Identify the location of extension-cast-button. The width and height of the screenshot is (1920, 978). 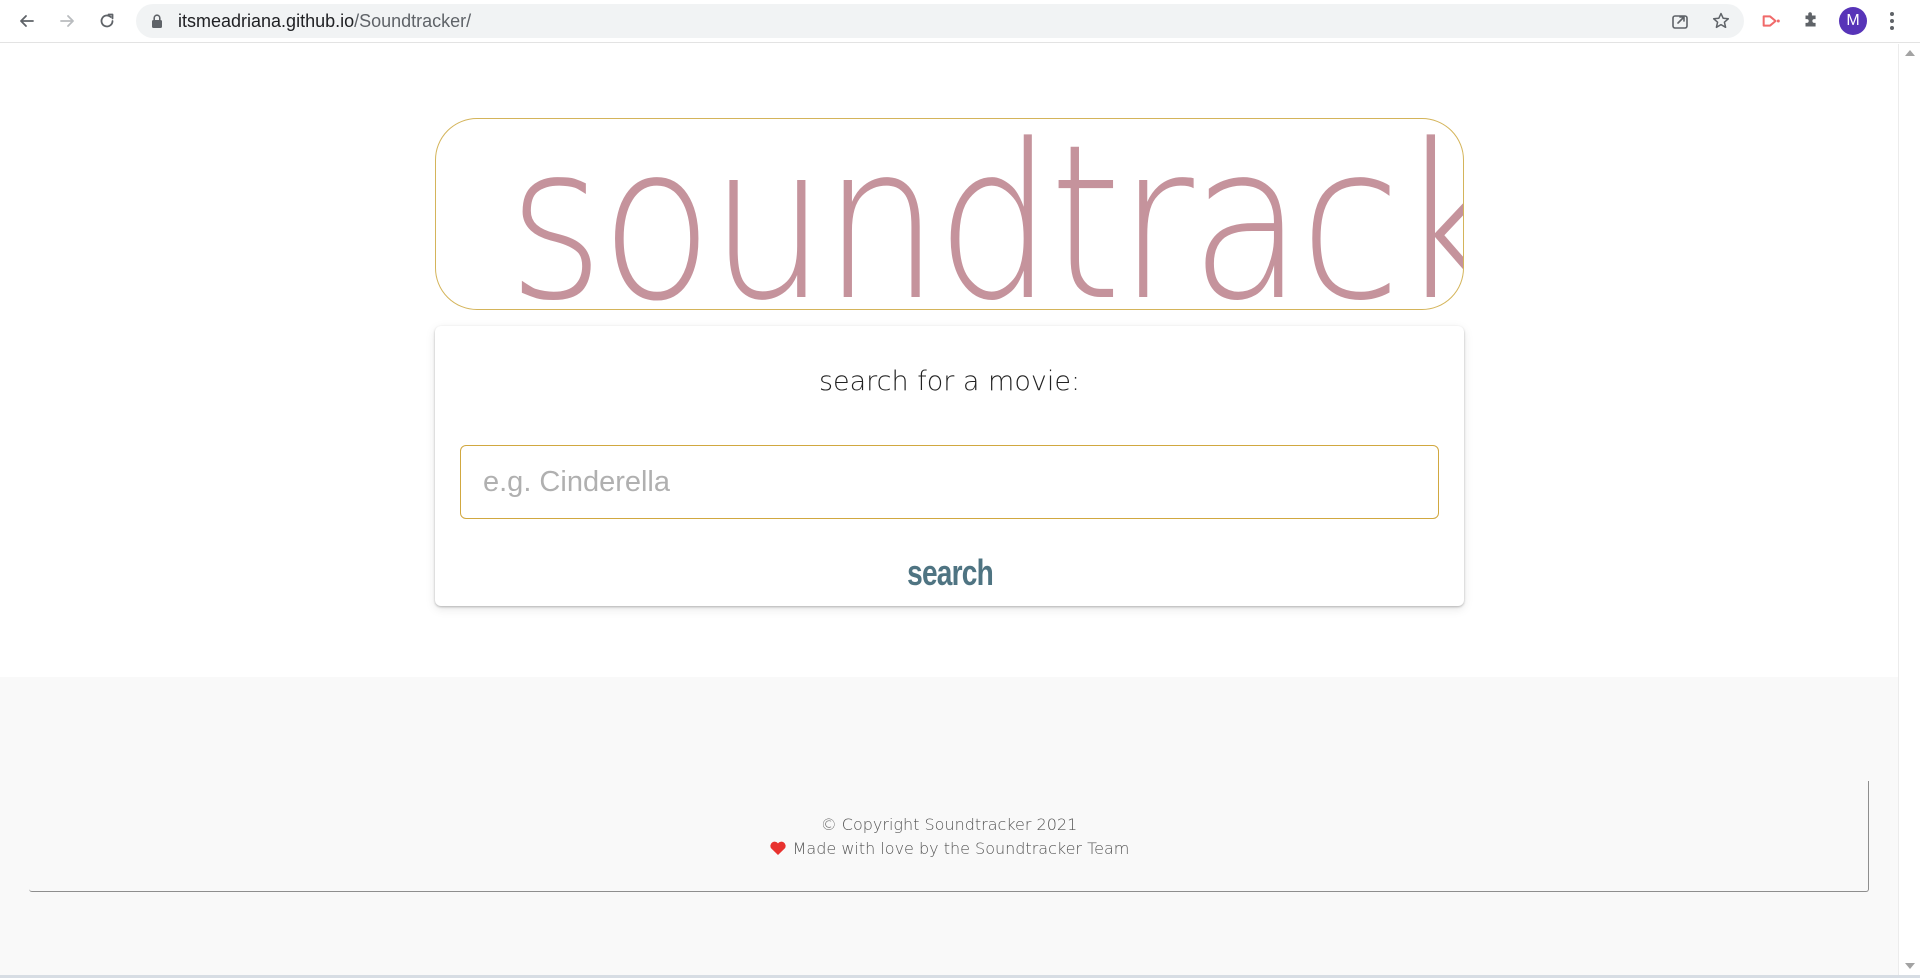
(1771, 21).